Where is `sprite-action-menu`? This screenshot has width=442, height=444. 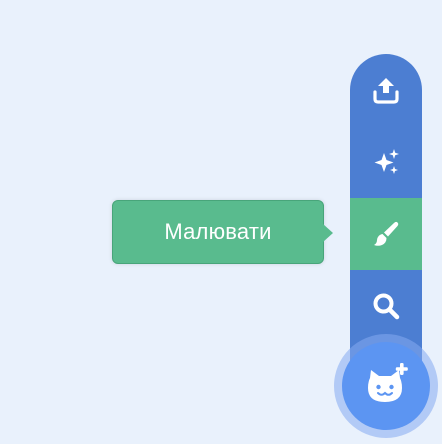 sprite-action-menu is located at coordinates (386, 214).